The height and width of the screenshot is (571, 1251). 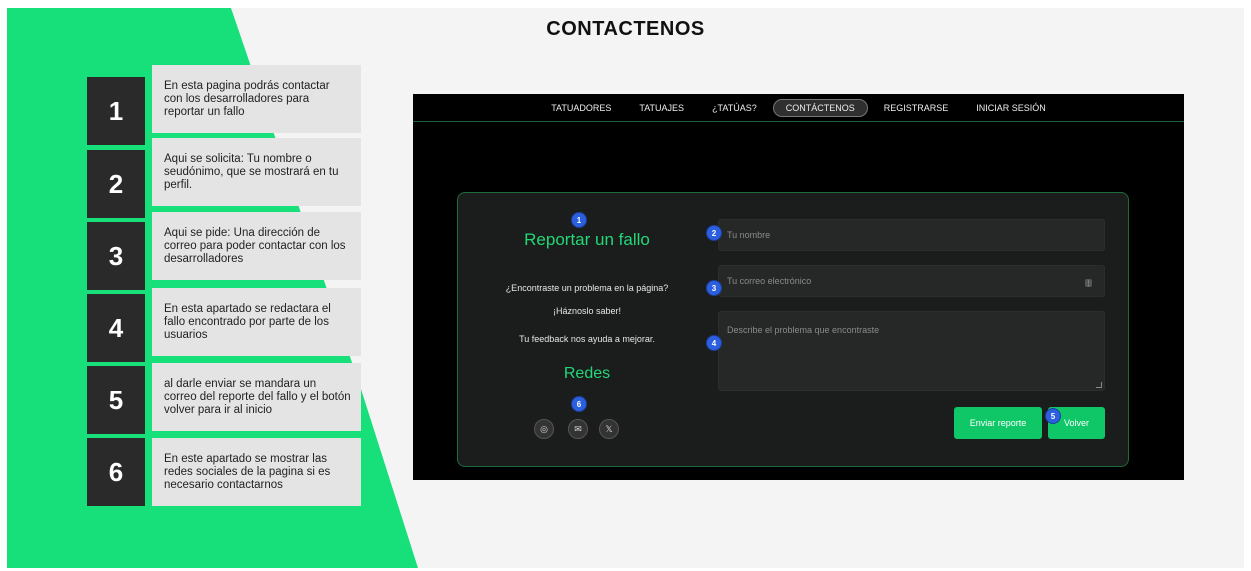 I want to click on email-placeholder: Tu correo electrónico, so click(x=769, y=281).